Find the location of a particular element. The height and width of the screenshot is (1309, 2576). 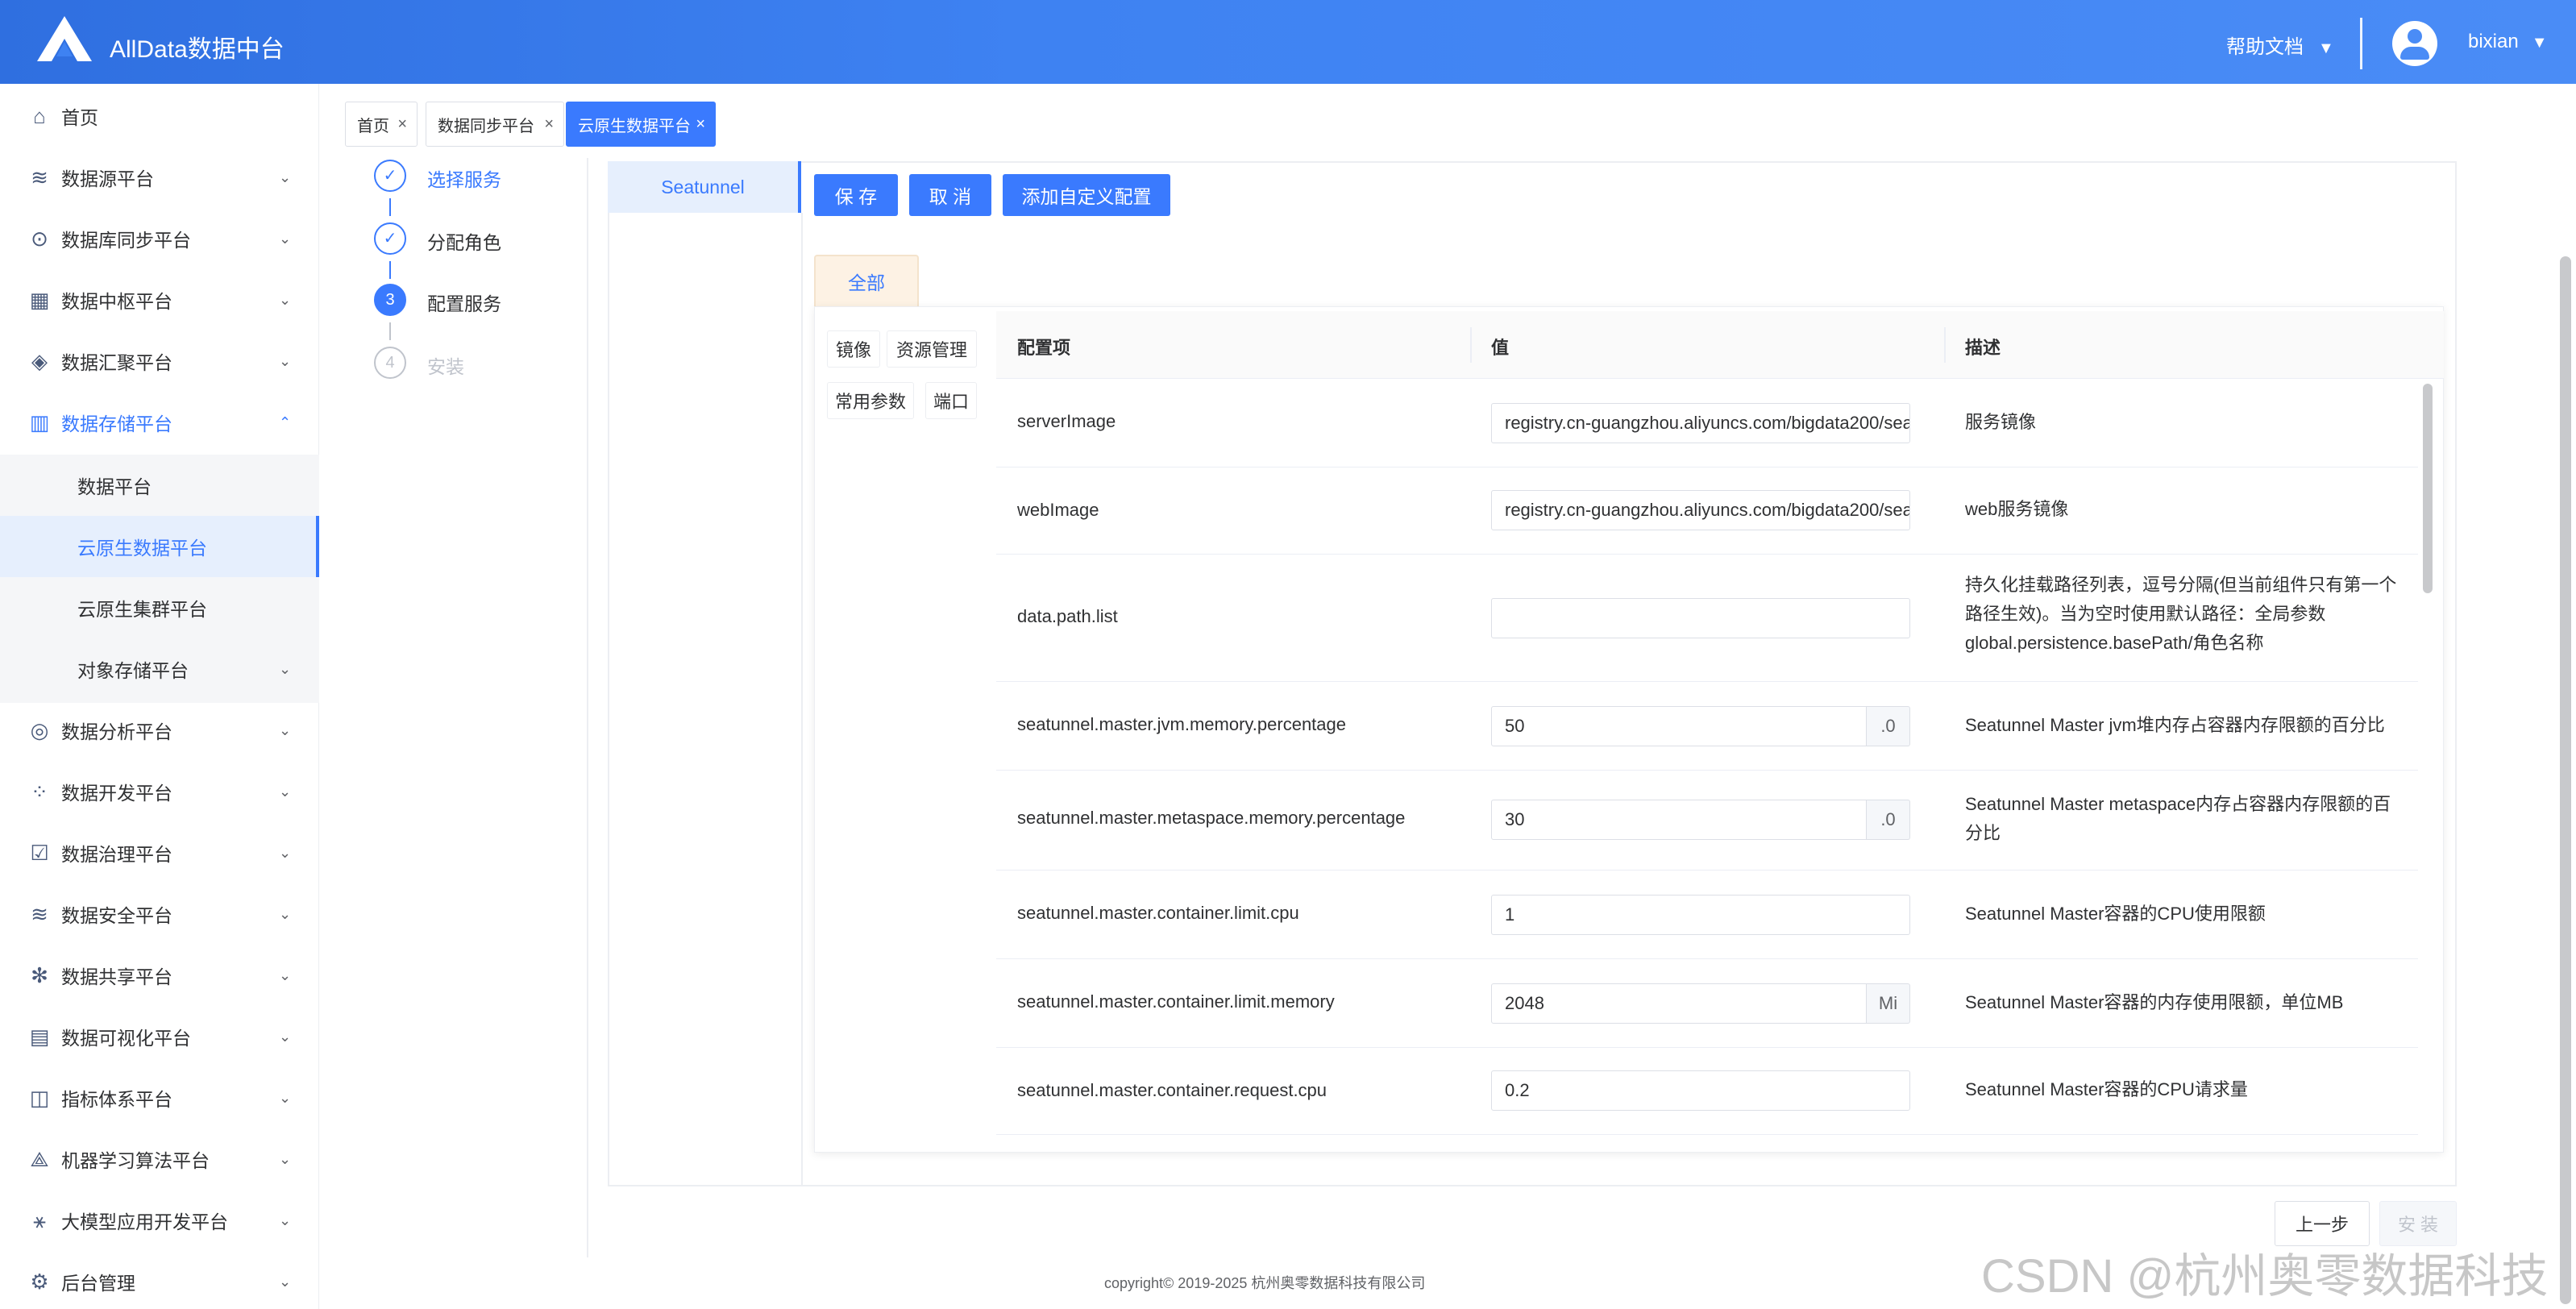

tab-data-sync: 数据同步平台 × is located at coordinates (495, 124).